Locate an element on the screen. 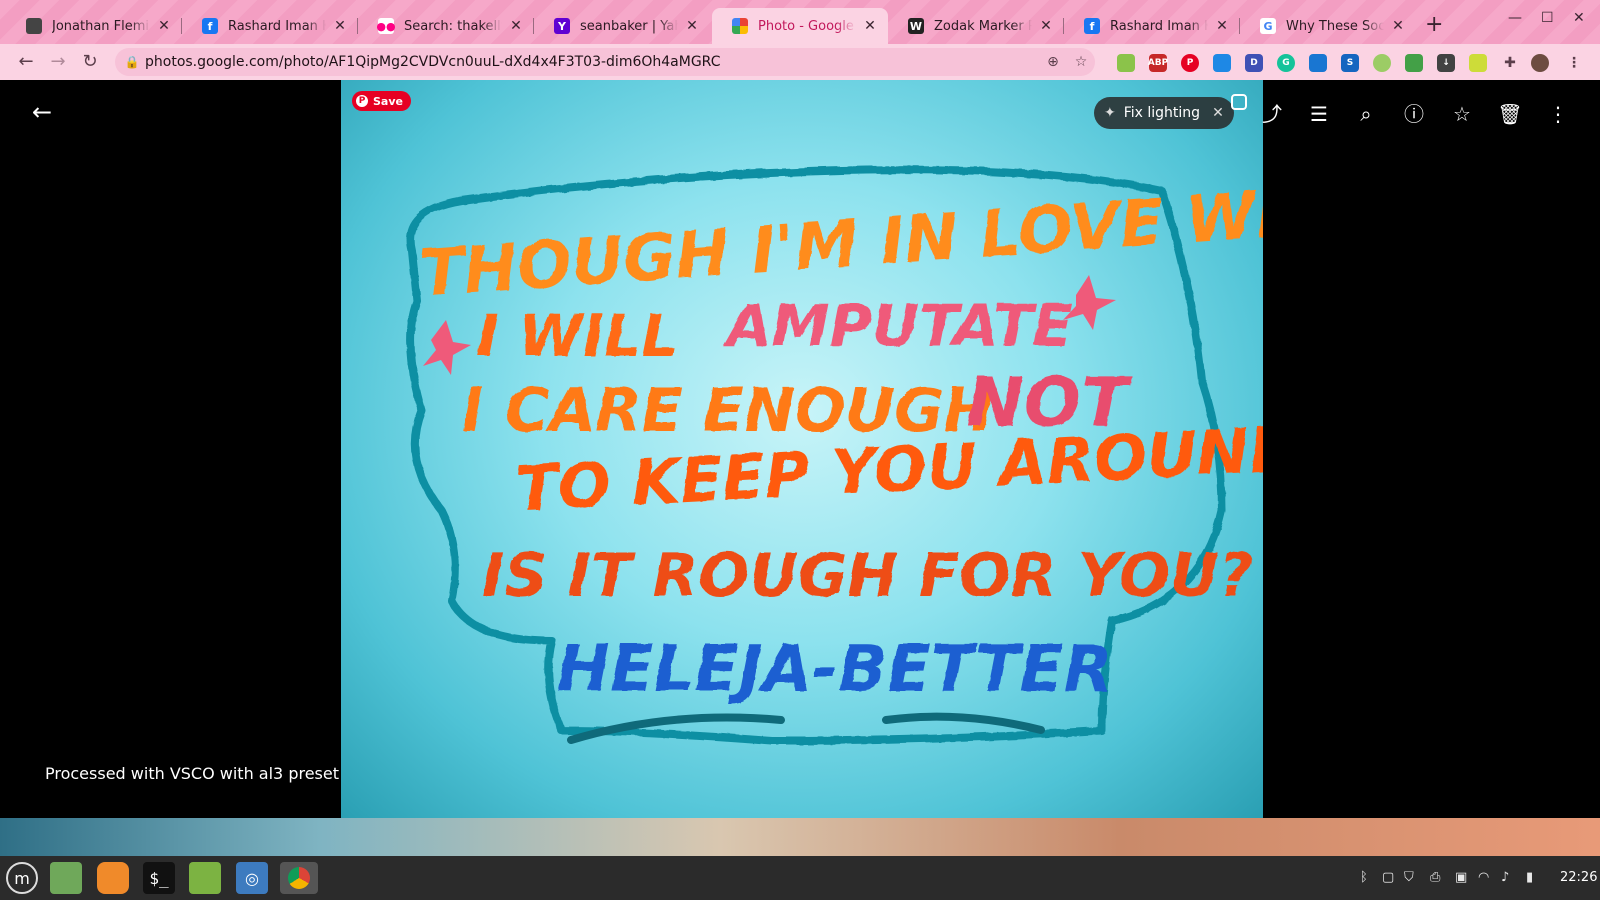 The width and height of the screenshot is (1600, 900). pin-save-label: Save is located at coordinates (388, 101).